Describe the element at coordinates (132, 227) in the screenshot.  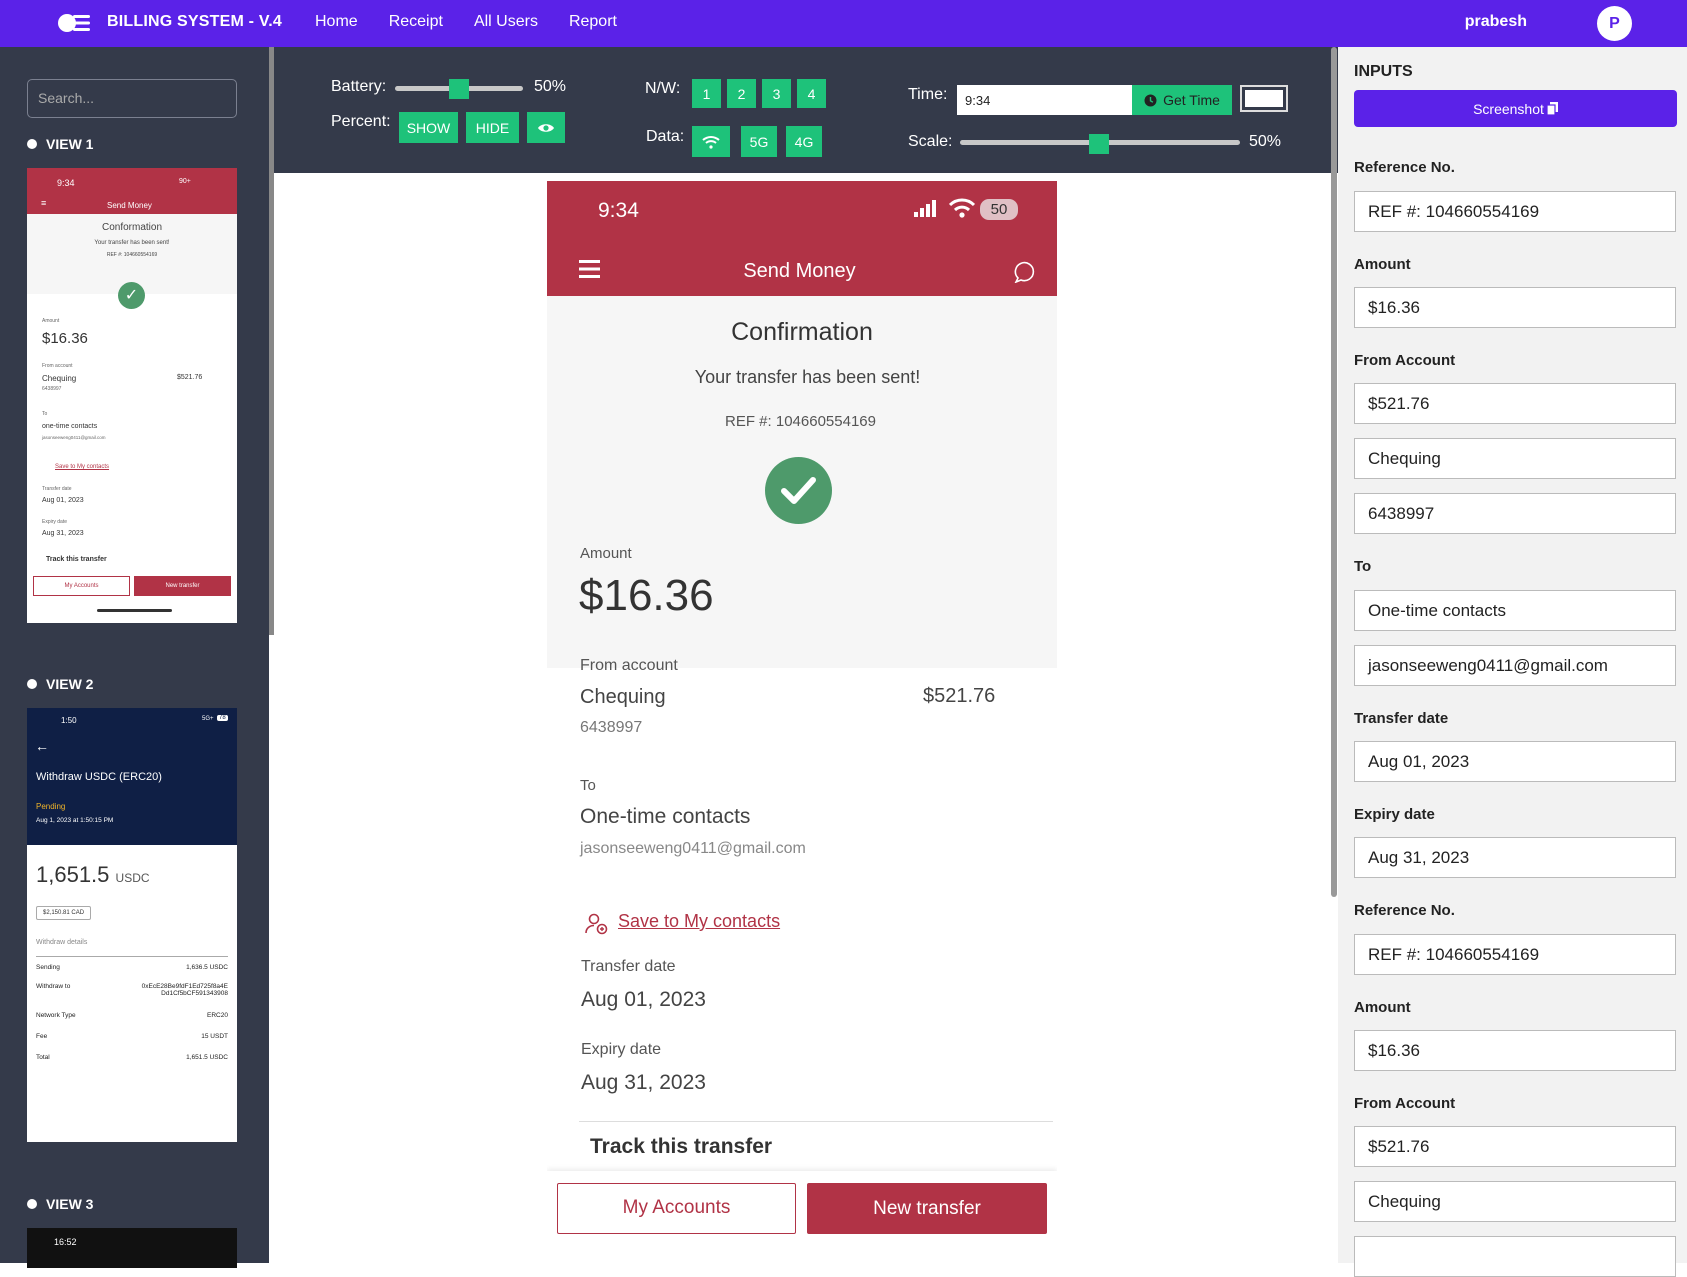
I see `thumb-title: Conformation` at that location.